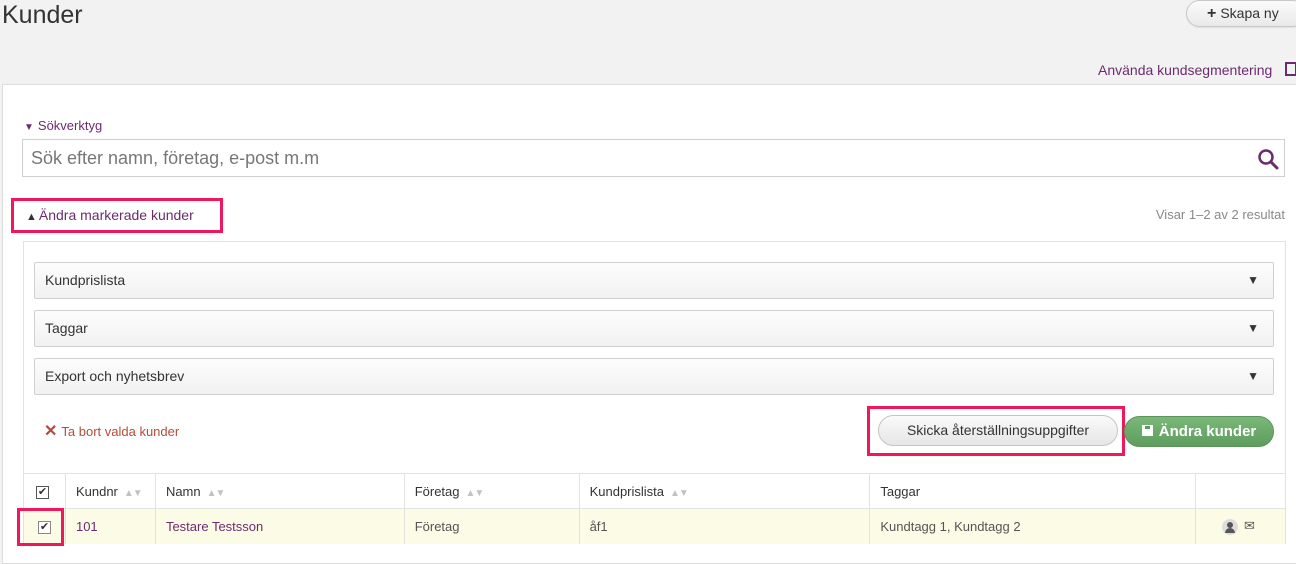  I want to click on remove-customers-label: Ta bort valda kunder, so click(120, 431).